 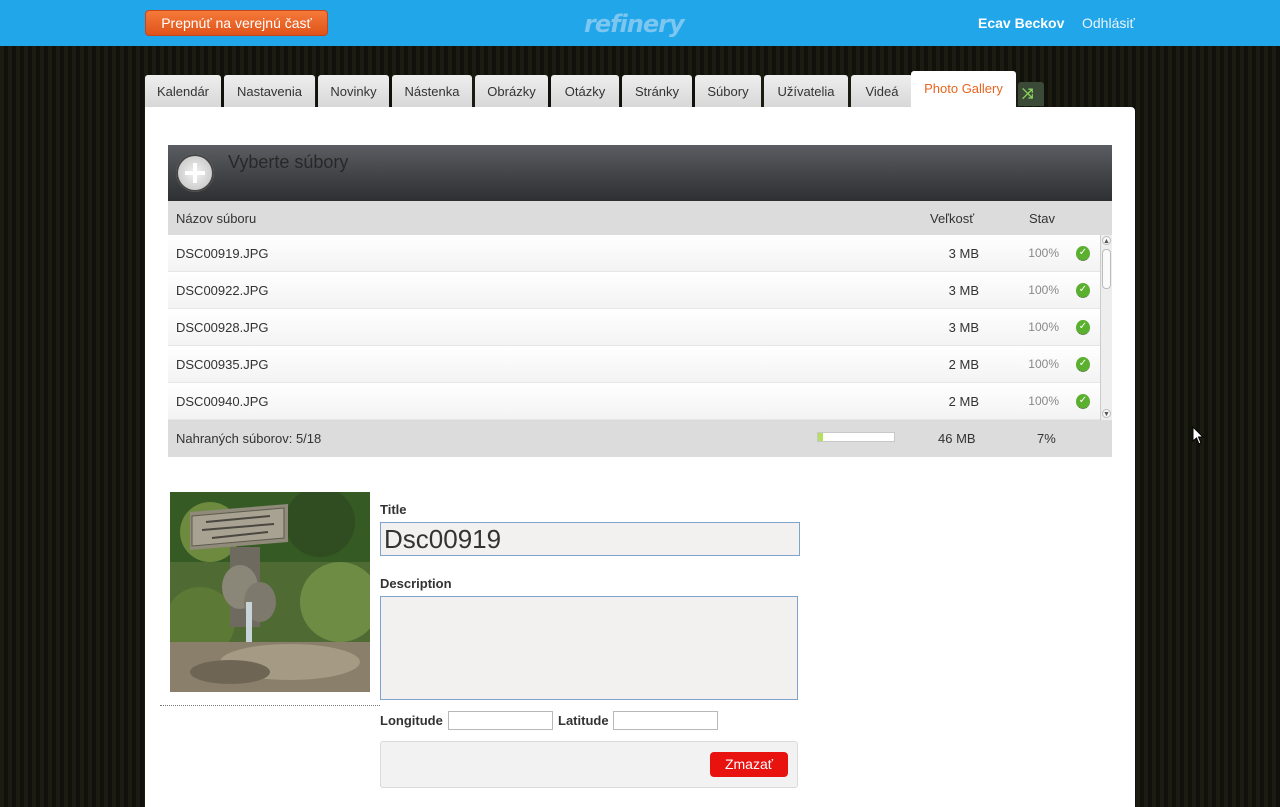 I want to click on tab-nastavenia: Nastavenia, so click(x=269, y=91).